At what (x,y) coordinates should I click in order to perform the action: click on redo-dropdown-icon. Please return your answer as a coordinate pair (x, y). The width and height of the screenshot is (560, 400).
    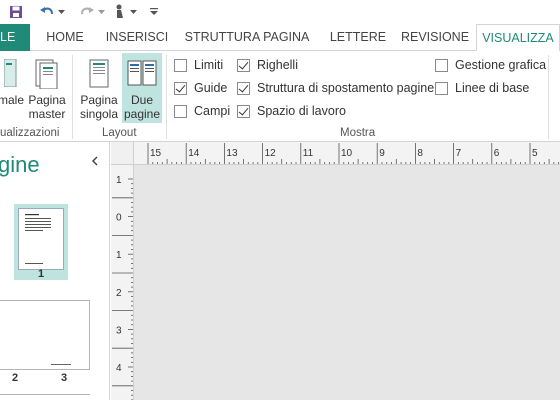
    Looking at the image, I should click on (101, 12).